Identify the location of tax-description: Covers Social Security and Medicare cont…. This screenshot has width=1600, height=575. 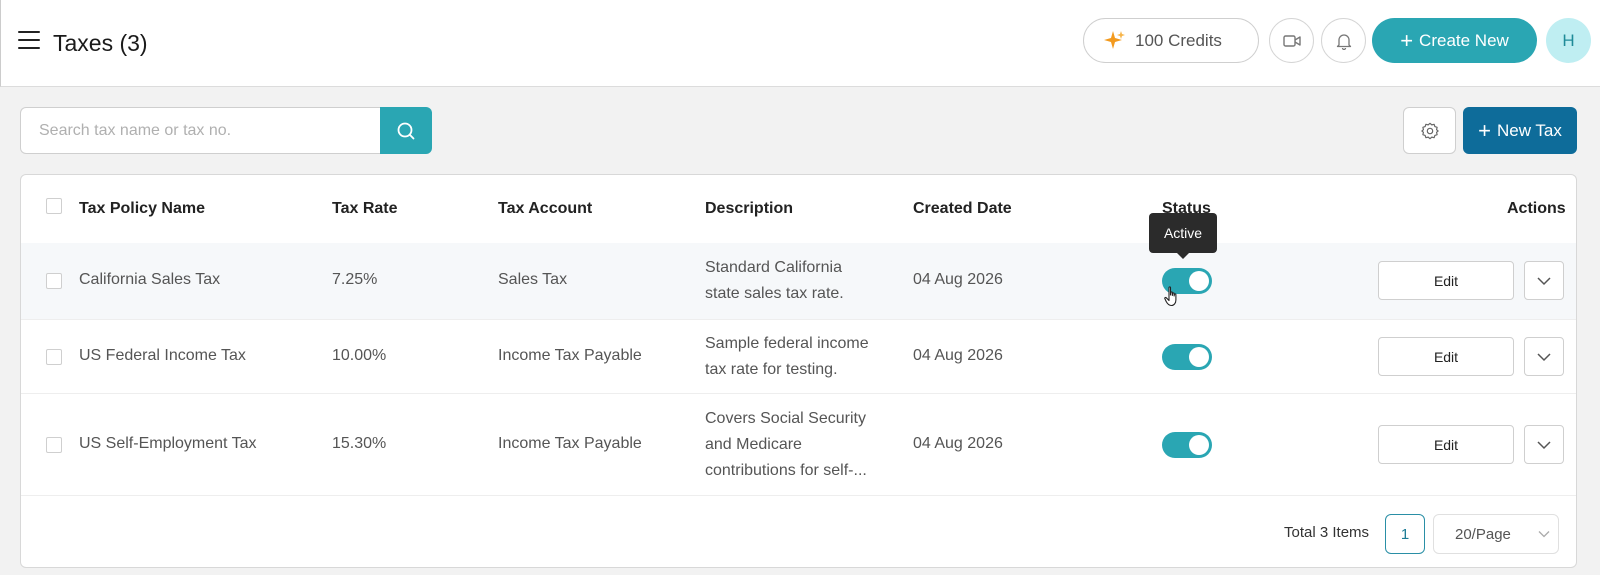
(795, 445).